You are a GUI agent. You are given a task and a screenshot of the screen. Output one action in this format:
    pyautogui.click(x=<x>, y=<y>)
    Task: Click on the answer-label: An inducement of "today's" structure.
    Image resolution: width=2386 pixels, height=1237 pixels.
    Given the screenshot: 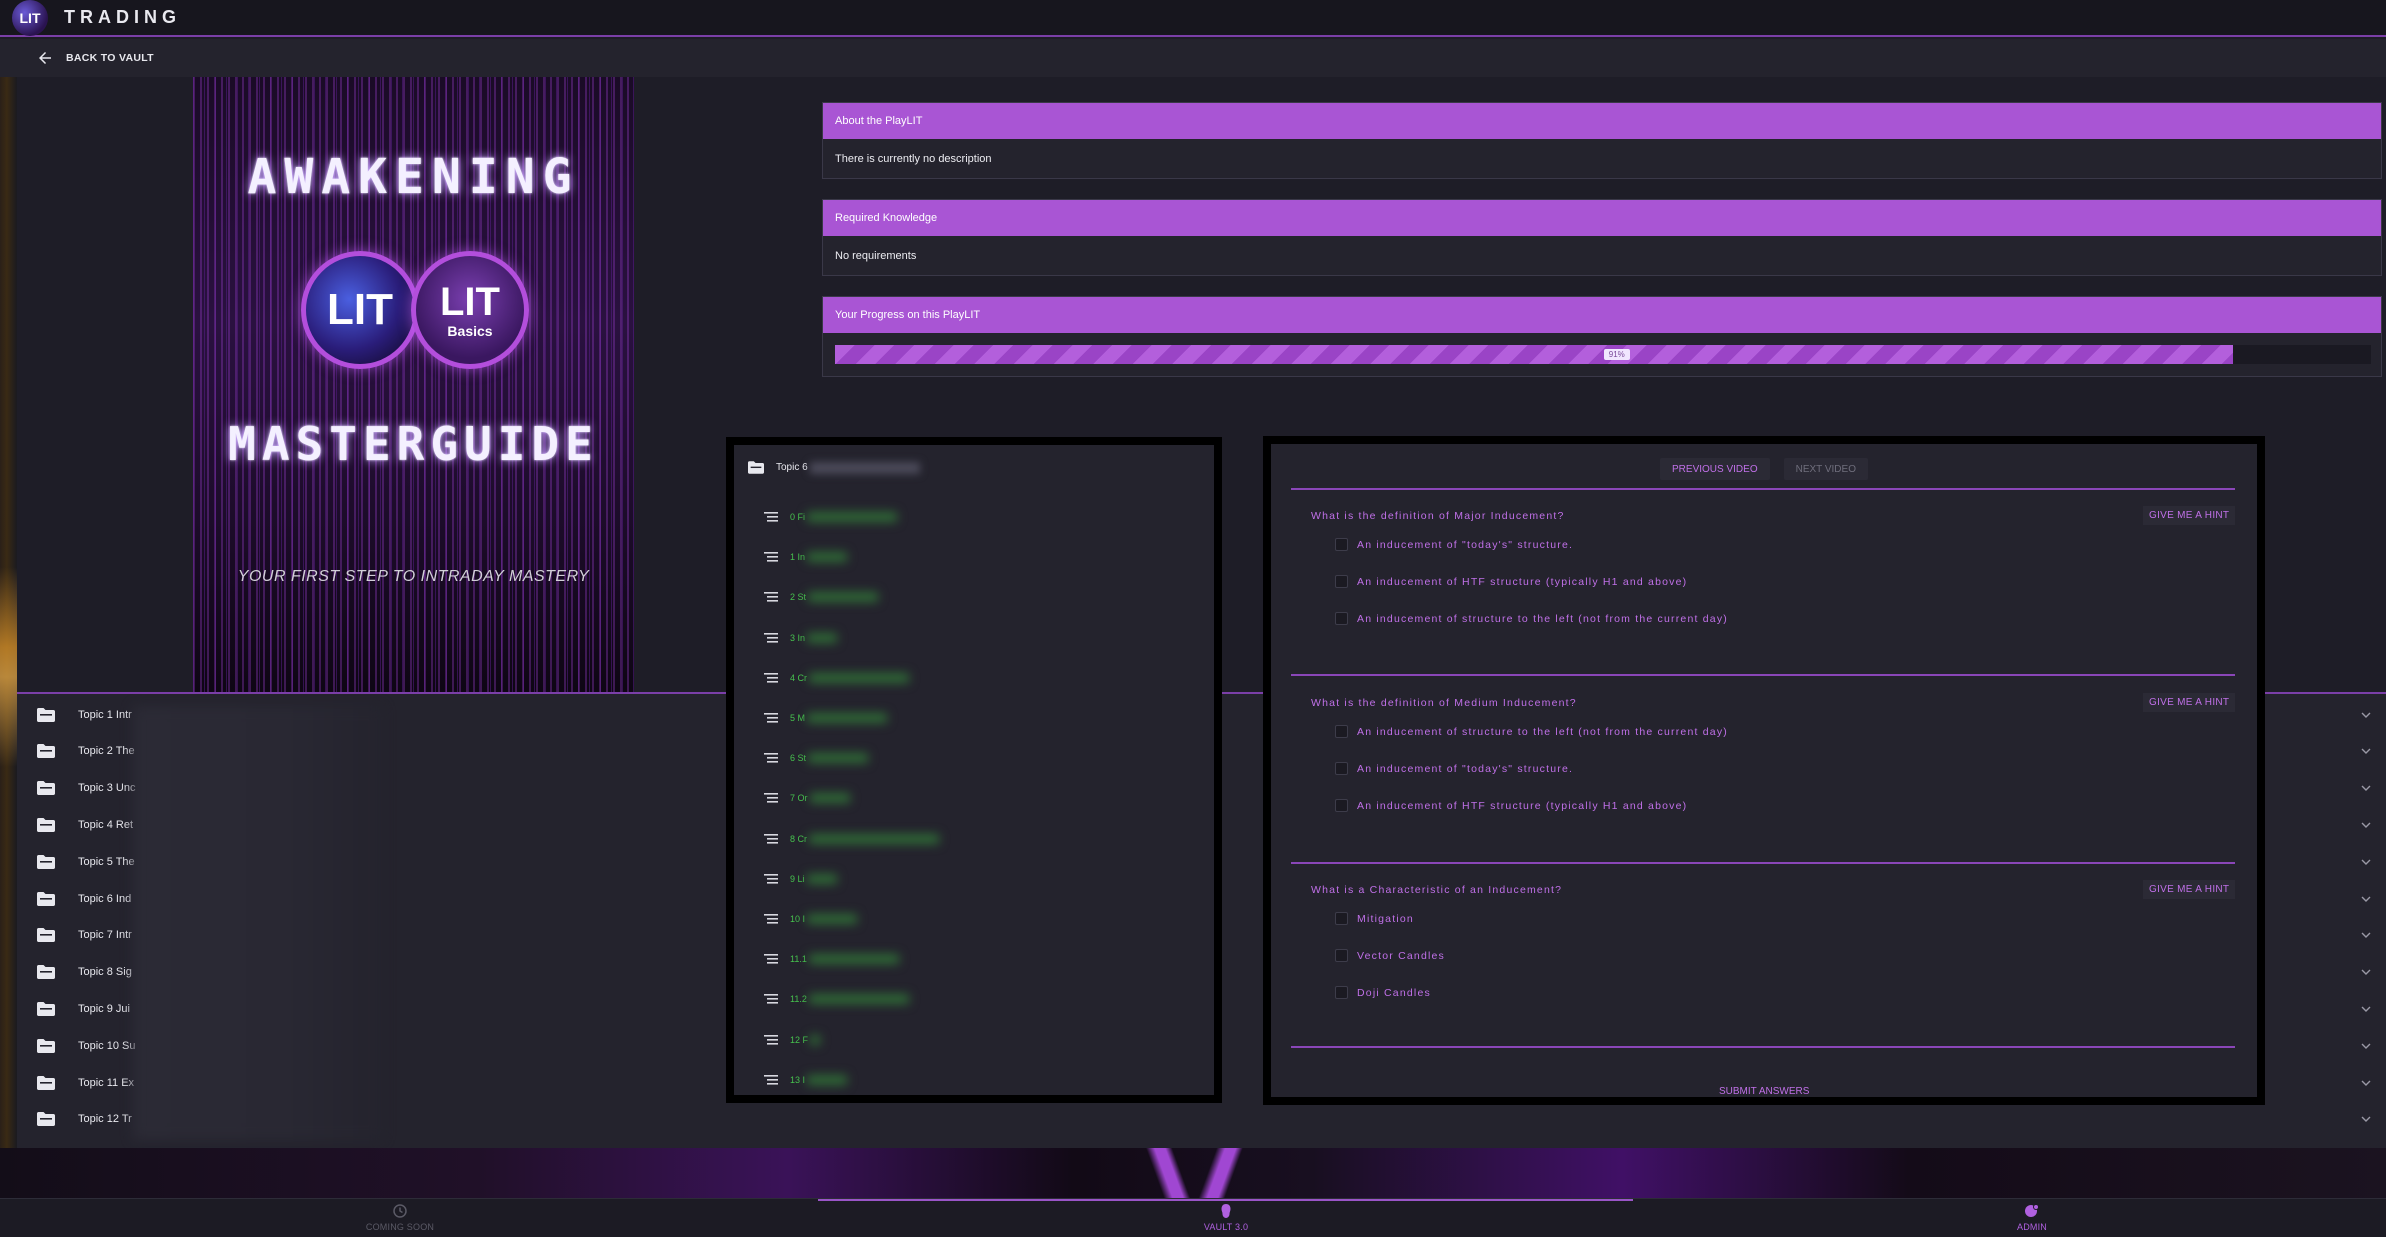 What is the action you would take?
    pyautogui.click(x=1465, y=544)
    